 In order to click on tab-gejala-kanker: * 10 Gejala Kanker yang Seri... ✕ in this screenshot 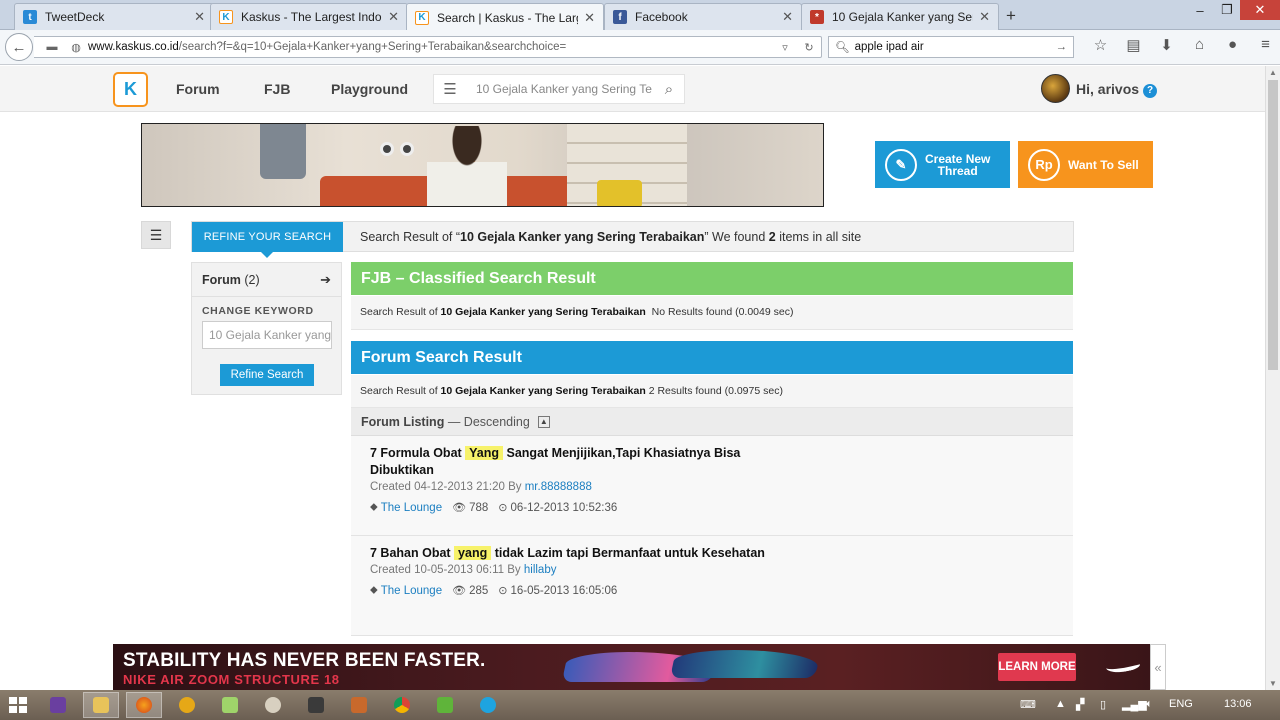, I will do `click(900, 16)`.